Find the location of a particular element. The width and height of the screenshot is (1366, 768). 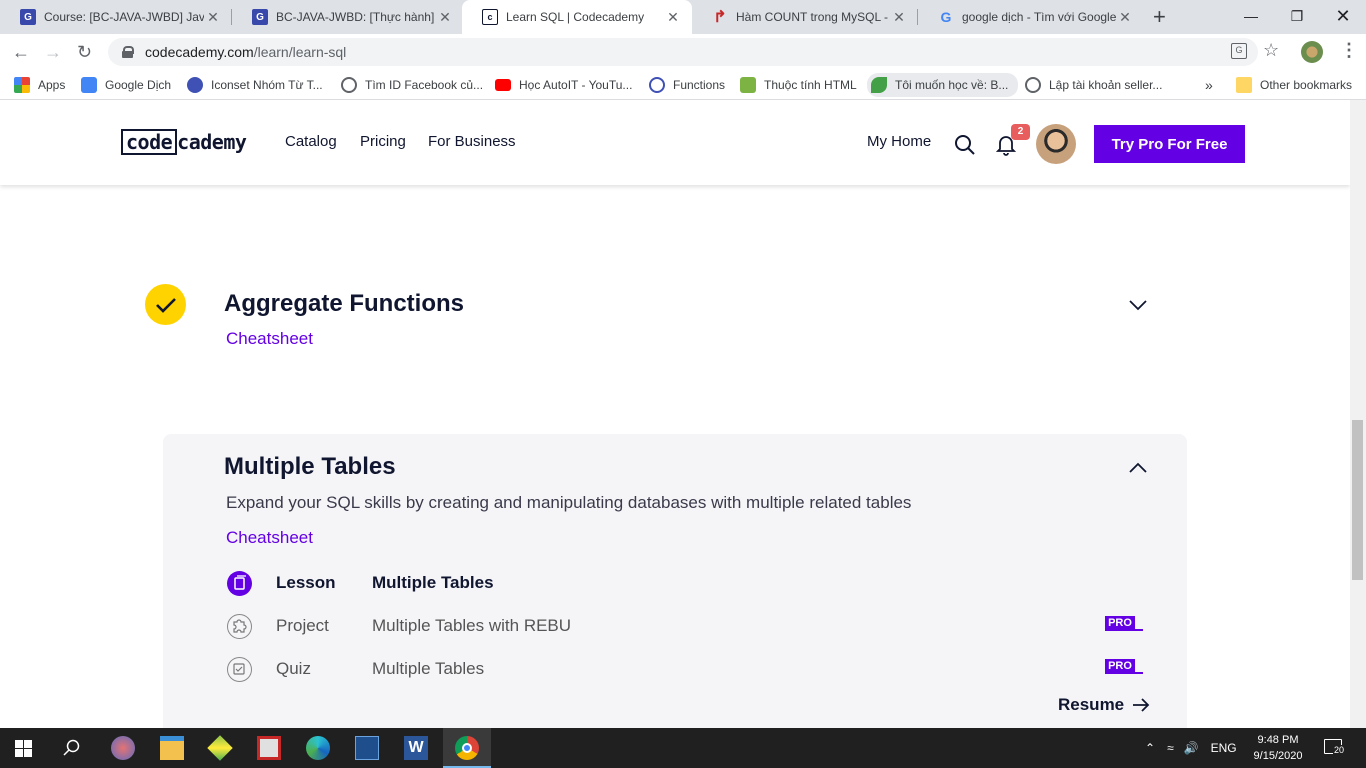

try-pro-button: Try Pro For Free is located at coordinates (1169, 144).